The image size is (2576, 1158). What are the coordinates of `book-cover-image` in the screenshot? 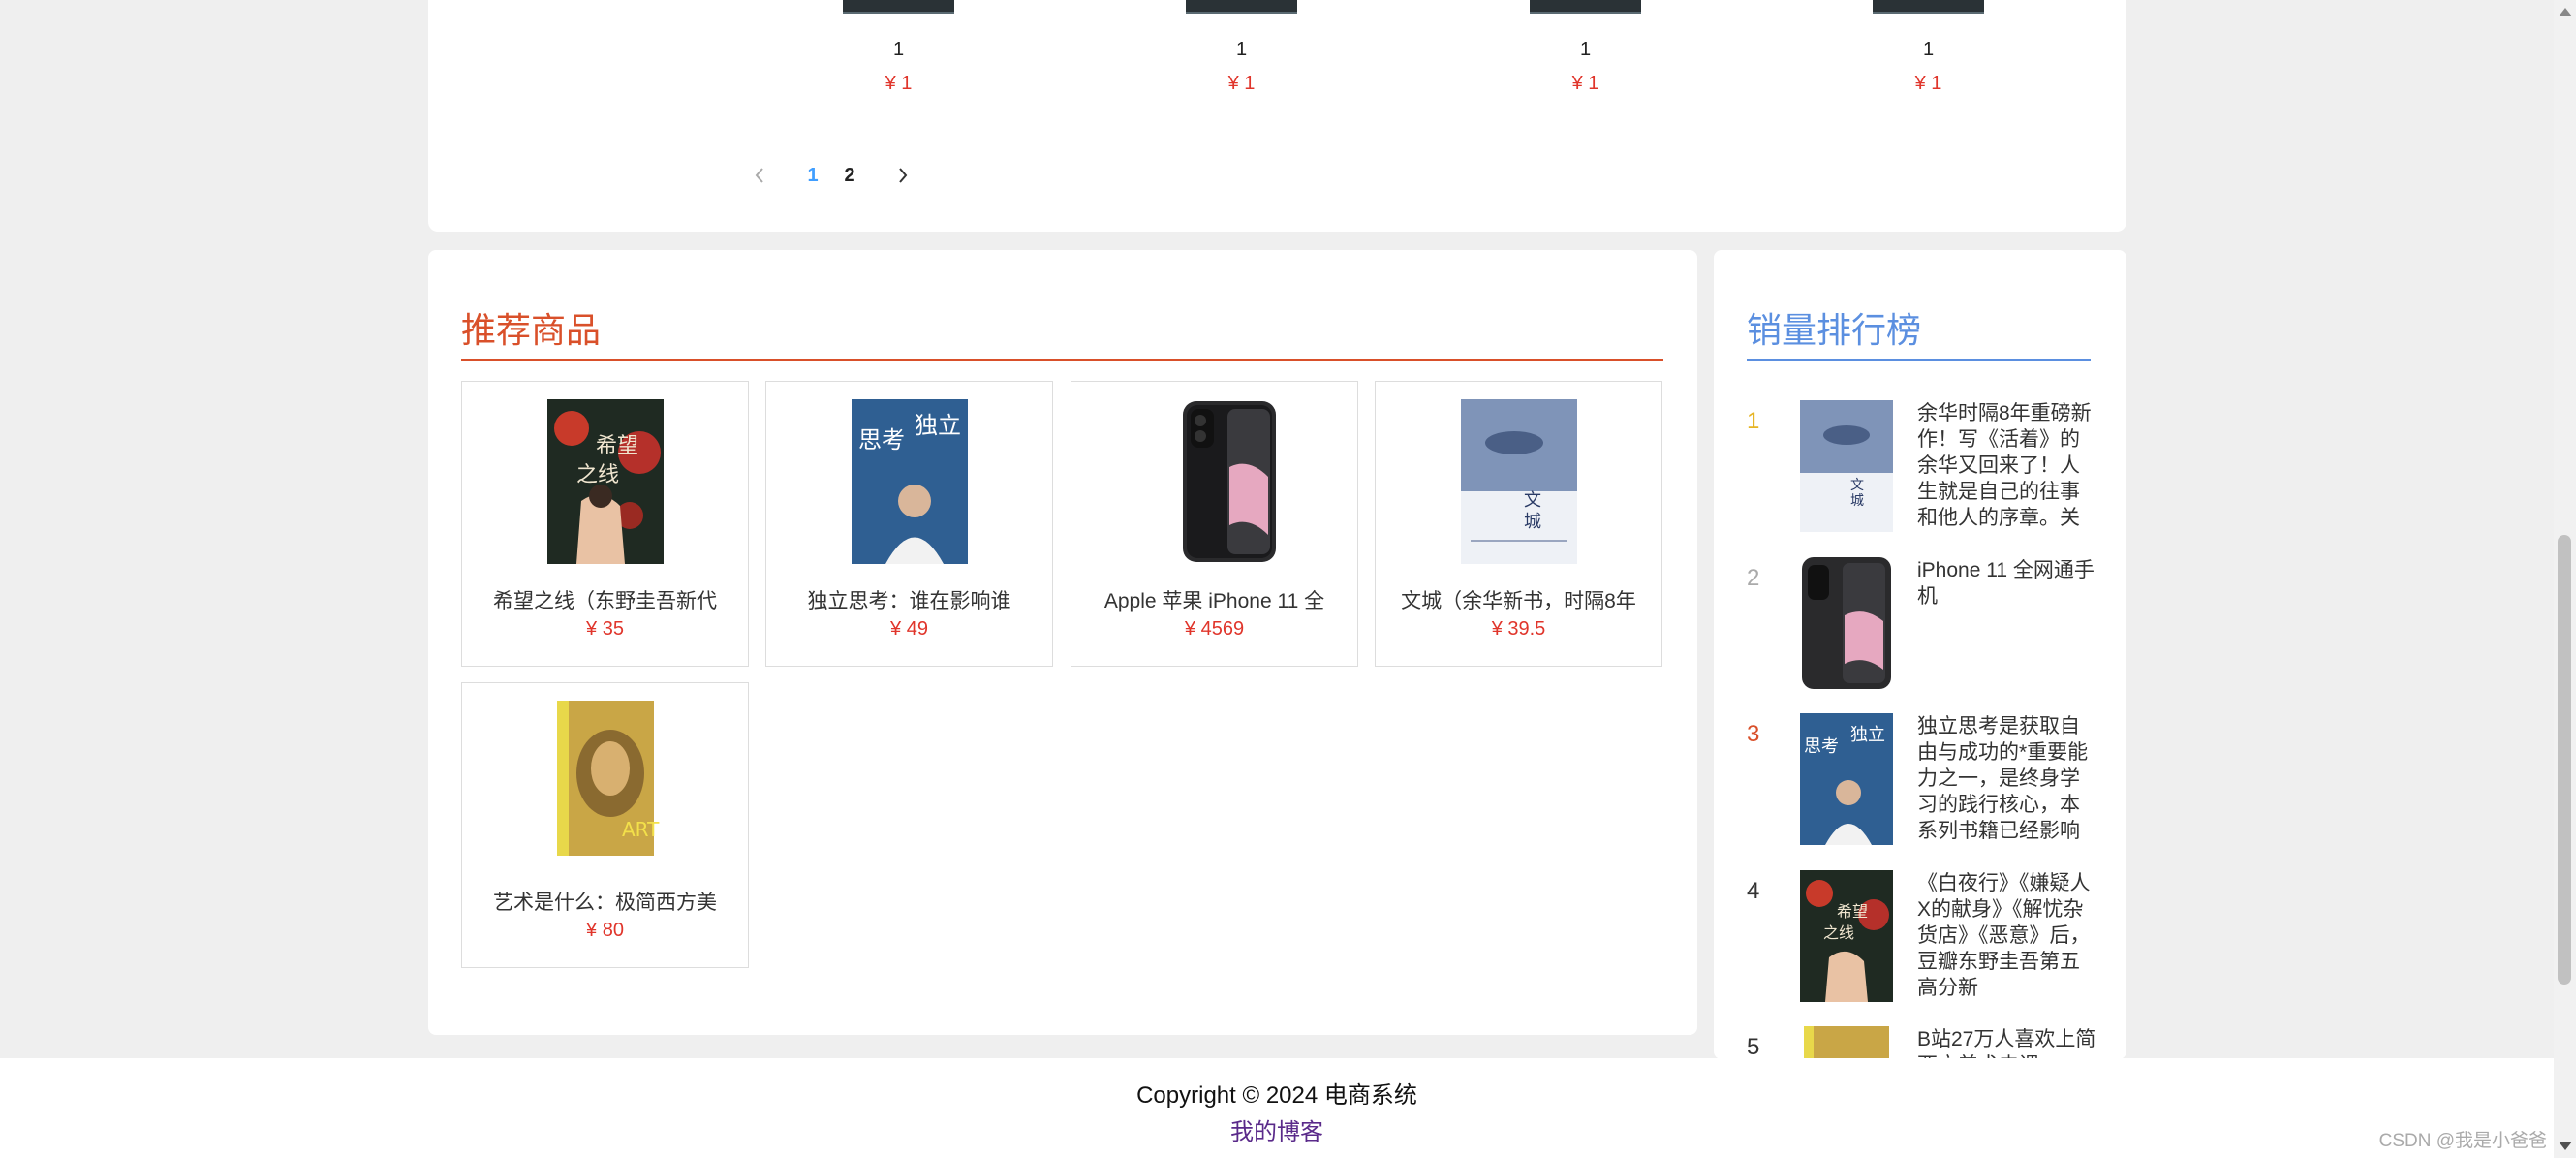 It's located at (1846, 1042).